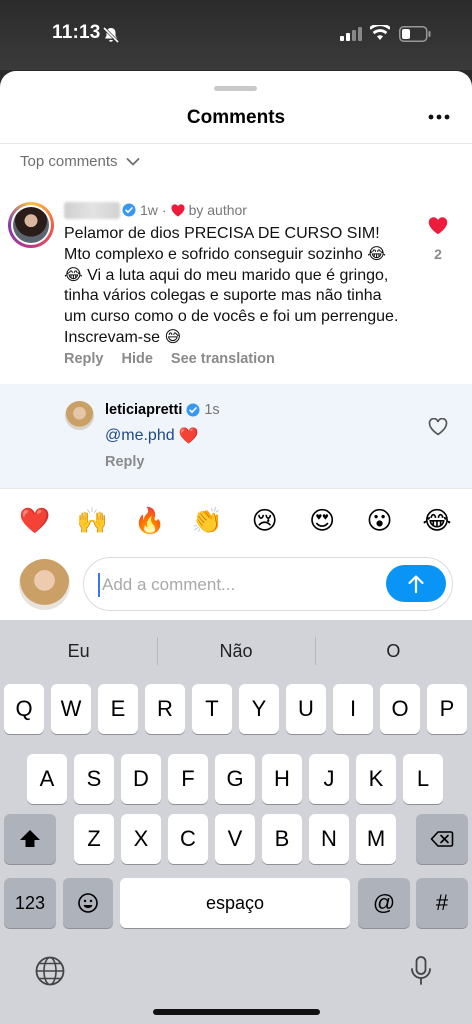 The height and width of the screenshot is (1024, 472). I want to click on chevron-down-icon, so click(132, 161).